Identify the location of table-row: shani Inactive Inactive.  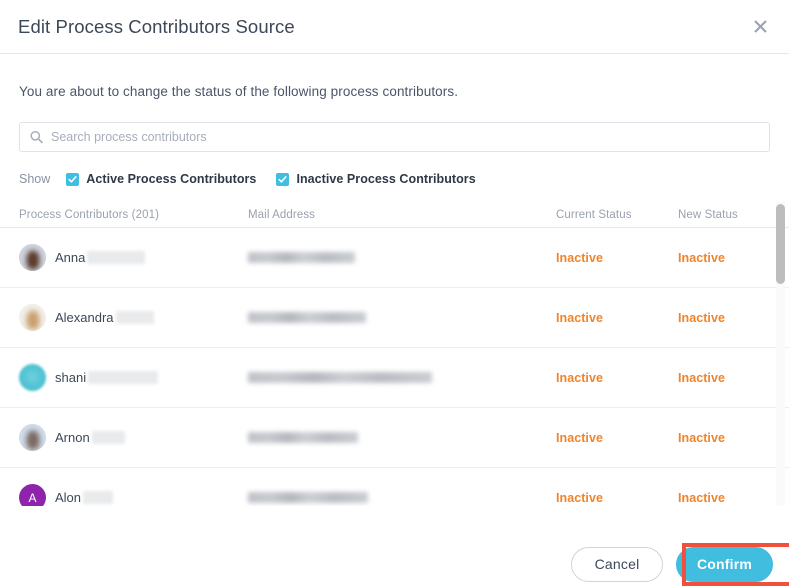
(394, 378).